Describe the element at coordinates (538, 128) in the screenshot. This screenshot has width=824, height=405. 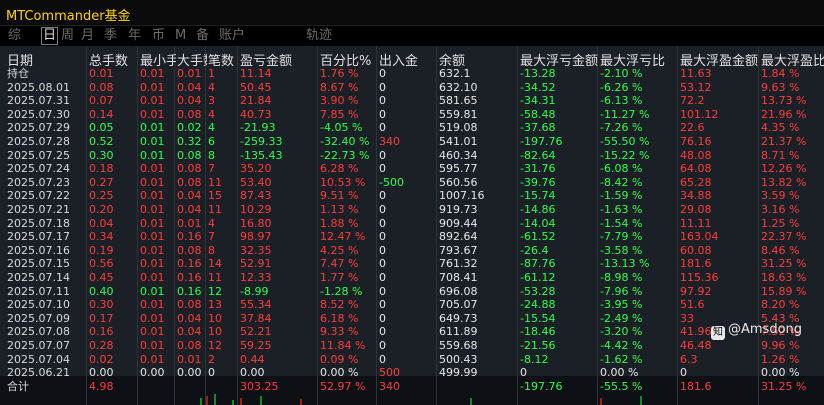
I see `cell-mfa: -37.68` at that location.